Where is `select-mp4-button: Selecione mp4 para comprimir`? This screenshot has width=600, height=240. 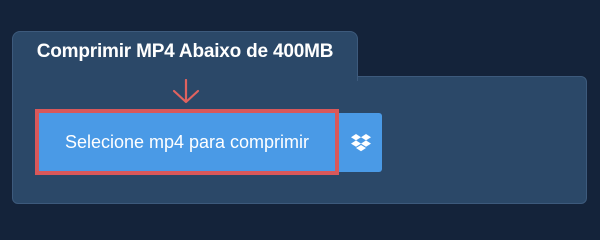
select-mp4-button: Selecione mp4 para comprimir is located at coordinates (187, 142).